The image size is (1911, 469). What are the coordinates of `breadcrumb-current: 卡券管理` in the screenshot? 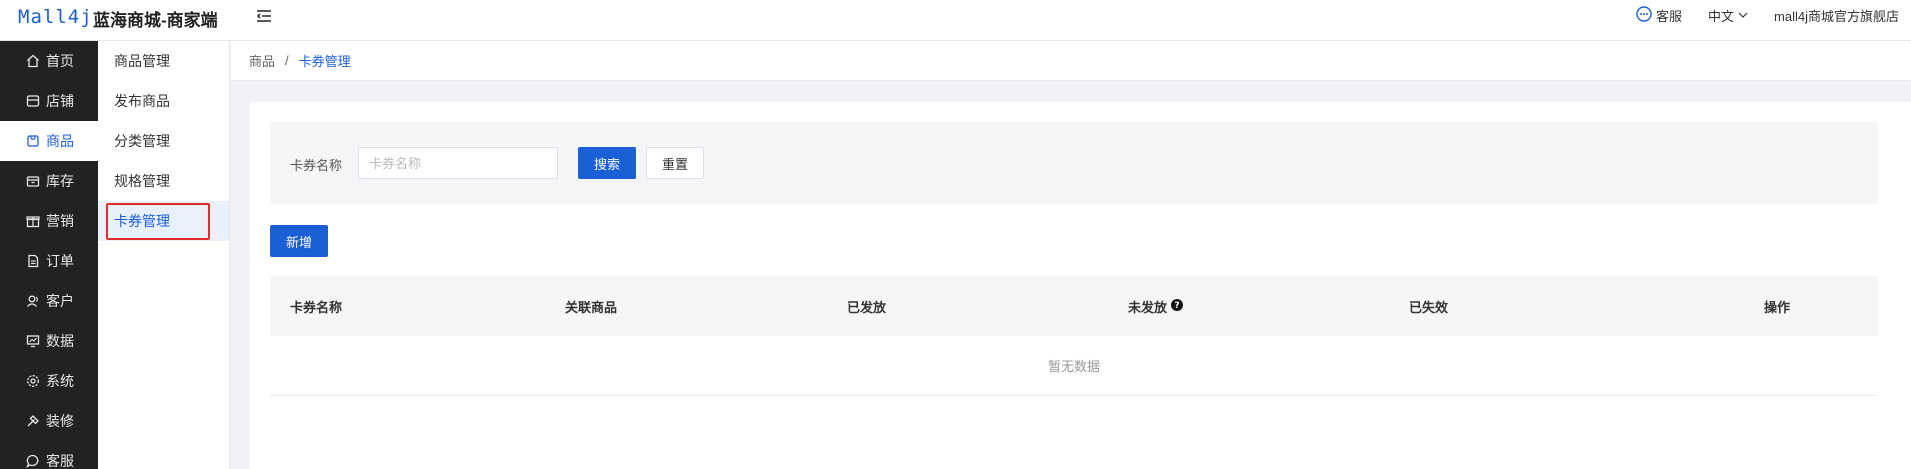 It's located at (324, 61).